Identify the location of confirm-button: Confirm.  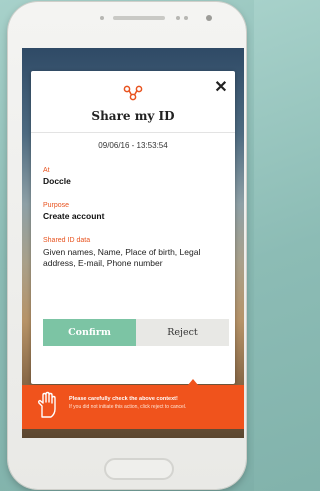
(89, 332).